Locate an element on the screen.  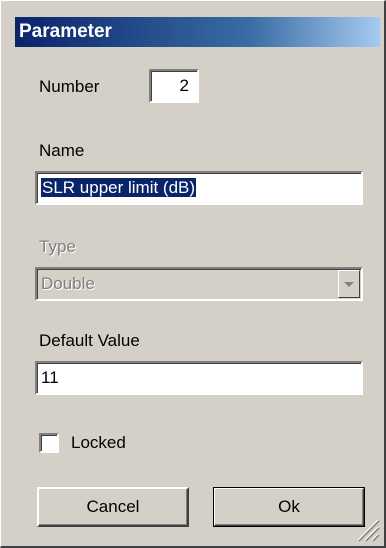
type-select: Double is located at coordinates (199, 284).